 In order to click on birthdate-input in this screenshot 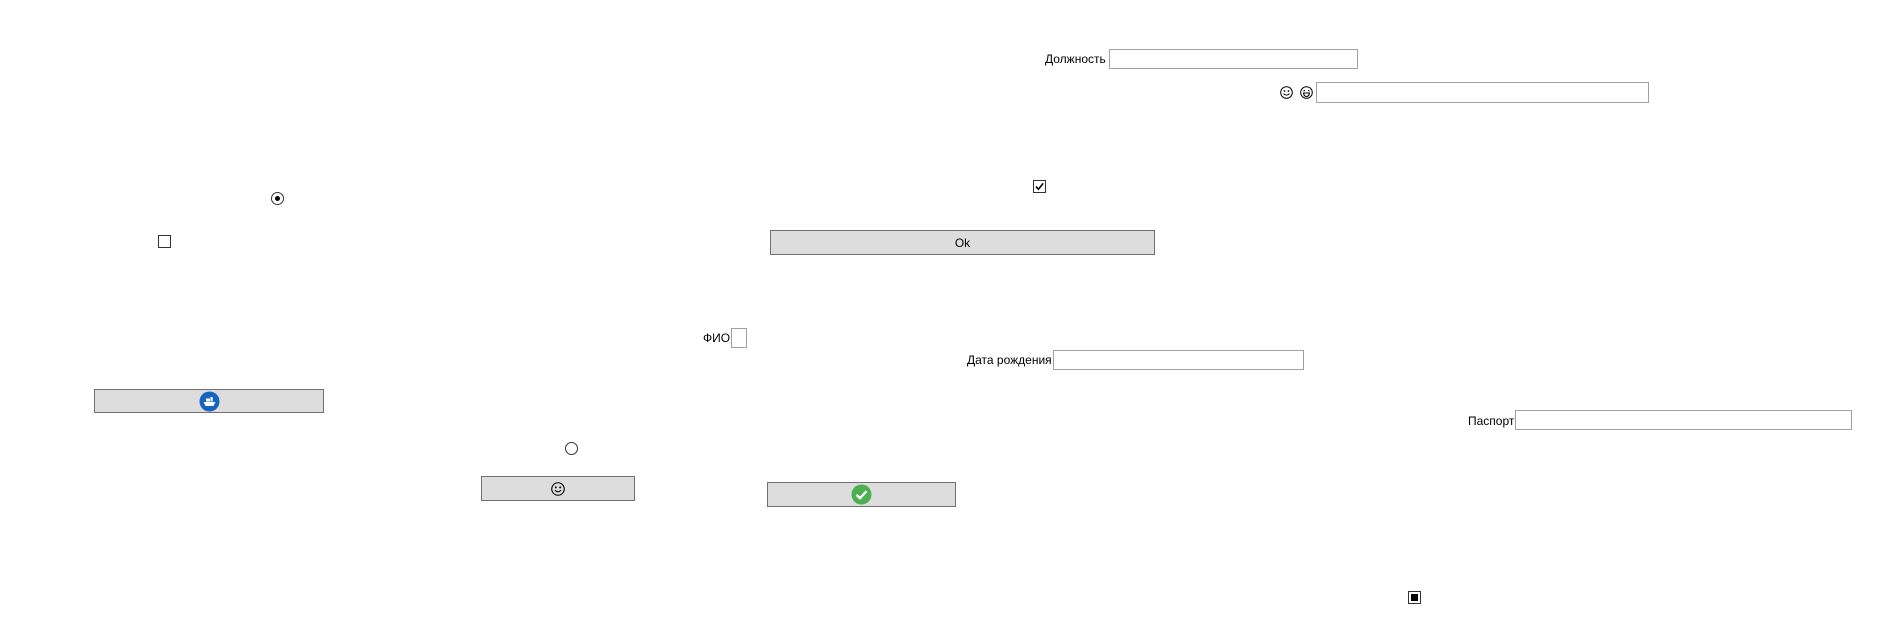, I will do `click(1178, 360)`.